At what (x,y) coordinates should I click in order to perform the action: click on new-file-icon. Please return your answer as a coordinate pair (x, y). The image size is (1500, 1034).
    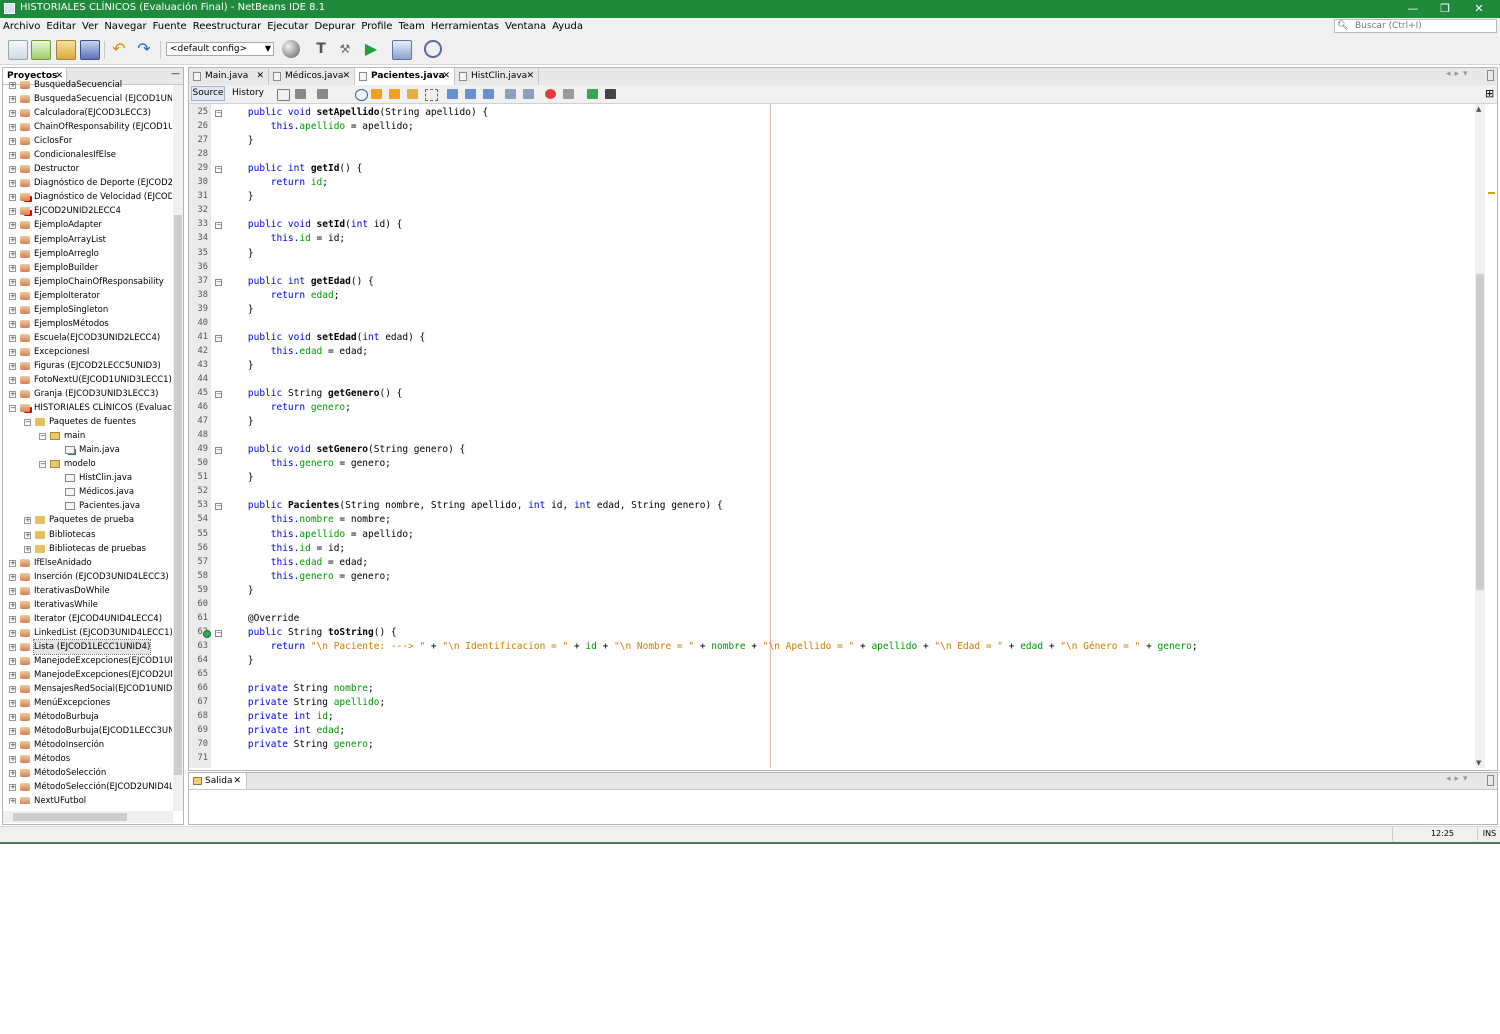
    Looking at the image, I should click on (18, 50).